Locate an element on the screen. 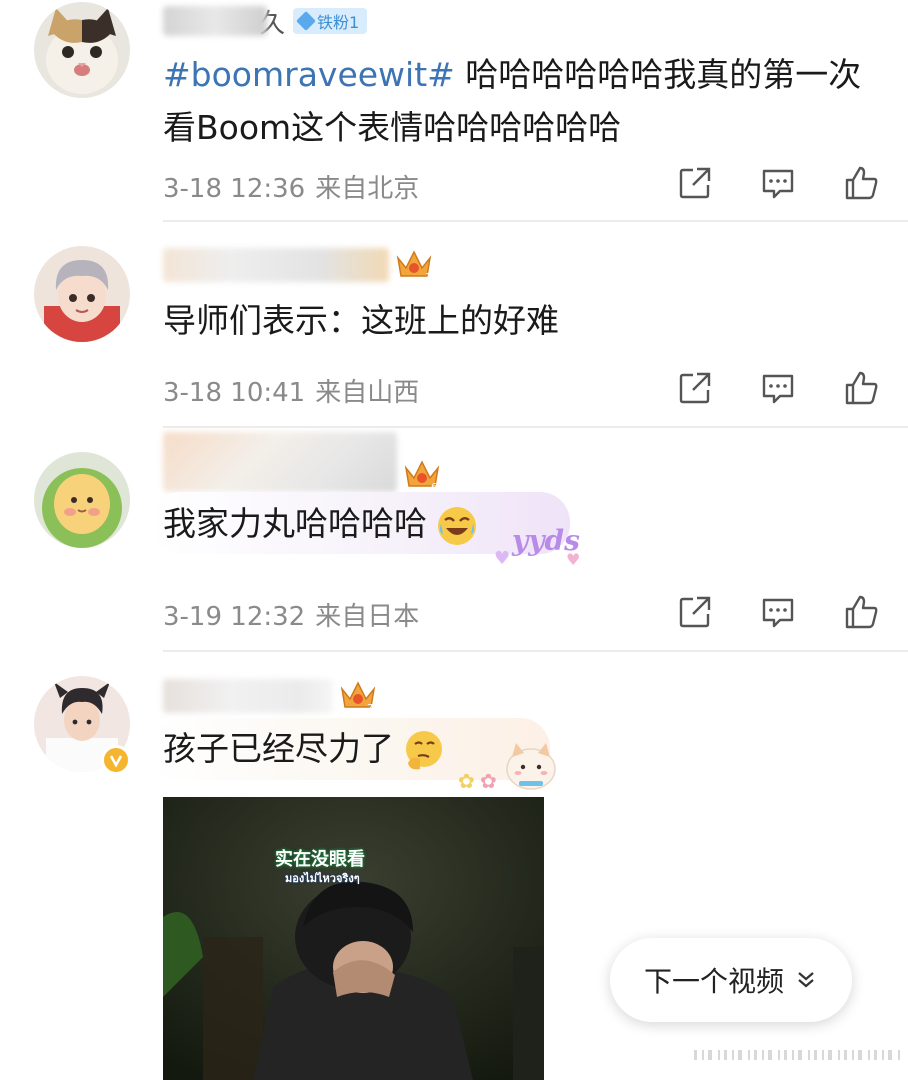 The height and width of the screenshot is (1080, 908). comment-meta: 3-18 12:36 来自北京 is located at coordinates (291, 186).